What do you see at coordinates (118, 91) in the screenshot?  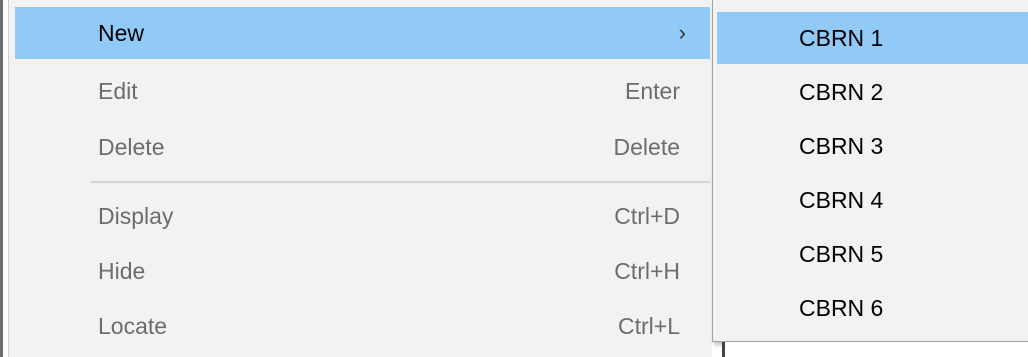 I see `menu-item-label: Edit` at bounding box center [118, 91].